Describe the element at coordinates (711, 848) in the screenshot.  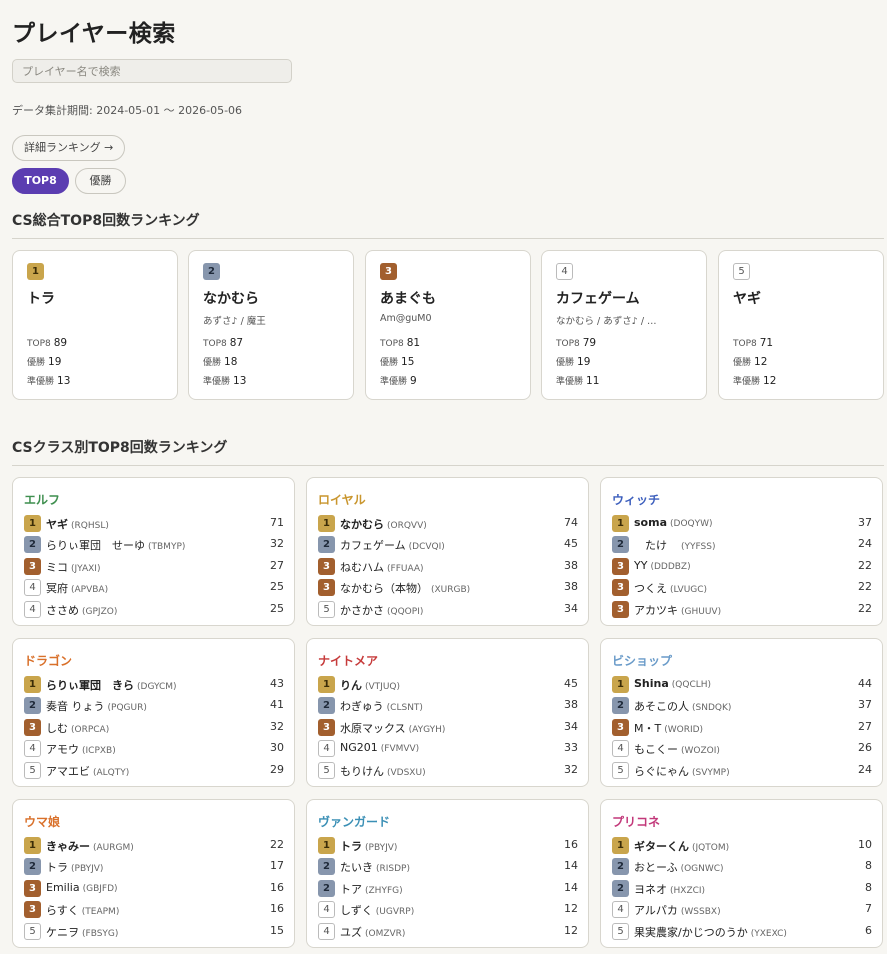
I see `player-id: (JQTOM)` at that location.